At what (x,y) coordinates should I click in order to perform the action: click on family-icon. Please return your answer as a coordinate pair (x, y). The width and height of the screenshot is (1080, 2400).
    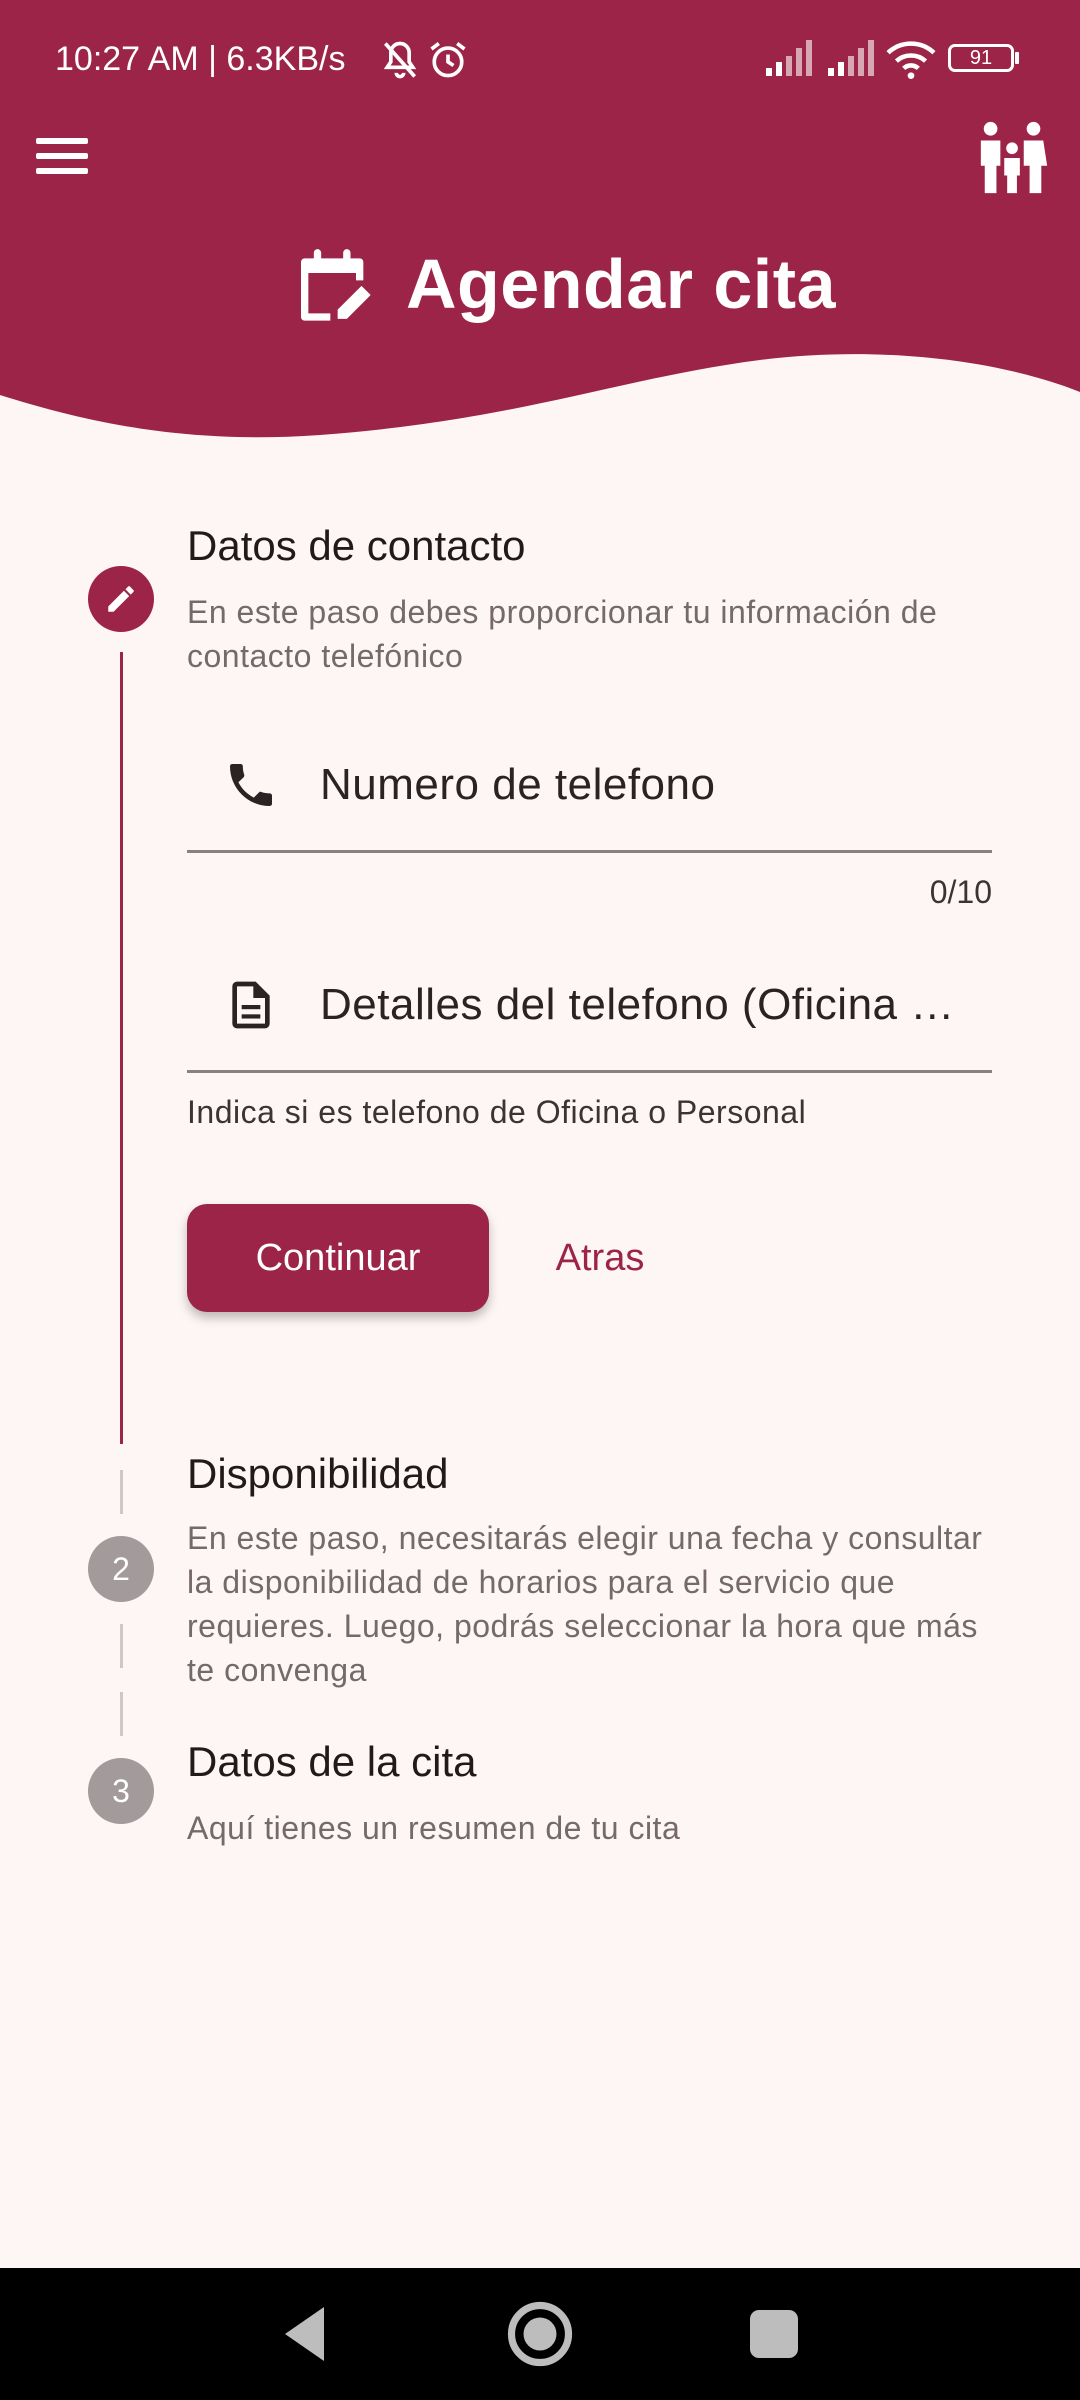
    Looking at the image, I should click on (1014, 158).